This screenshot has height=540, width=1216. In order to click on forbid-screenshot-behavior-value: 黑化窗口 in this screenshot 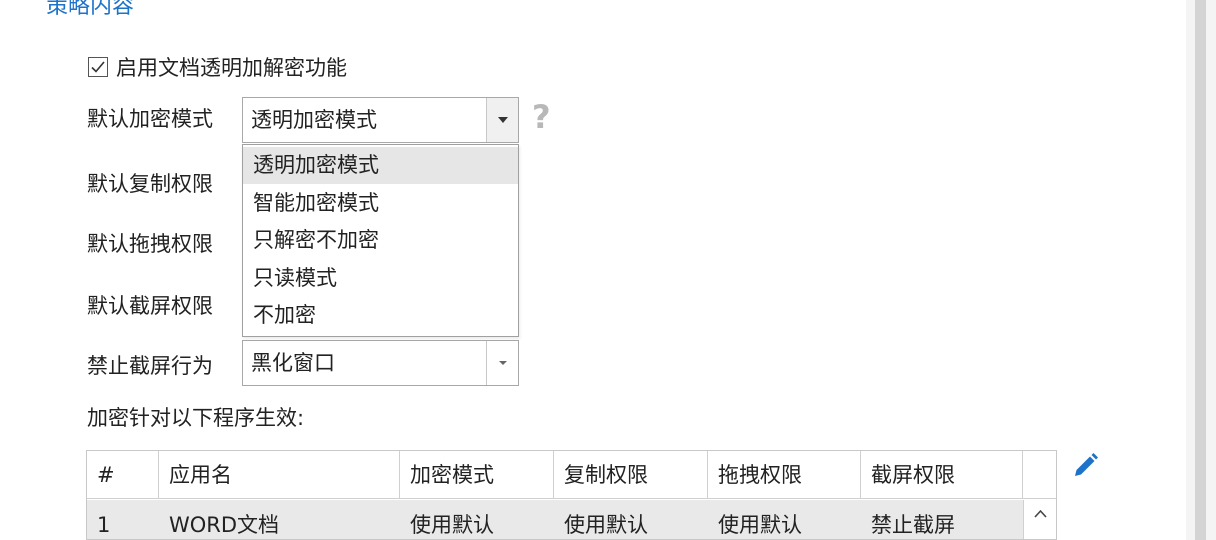, I will do `click(293, 363)`.